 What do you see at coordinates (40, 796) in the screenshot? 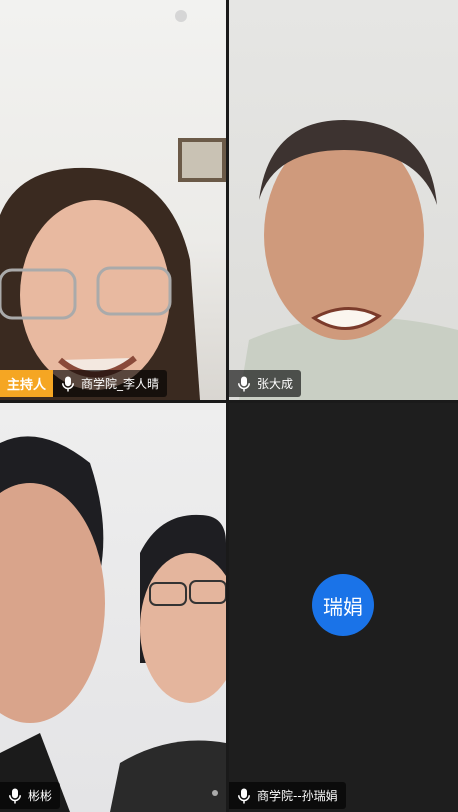
I see `participant-name: 彬彬` at bounding box center [40, 796].